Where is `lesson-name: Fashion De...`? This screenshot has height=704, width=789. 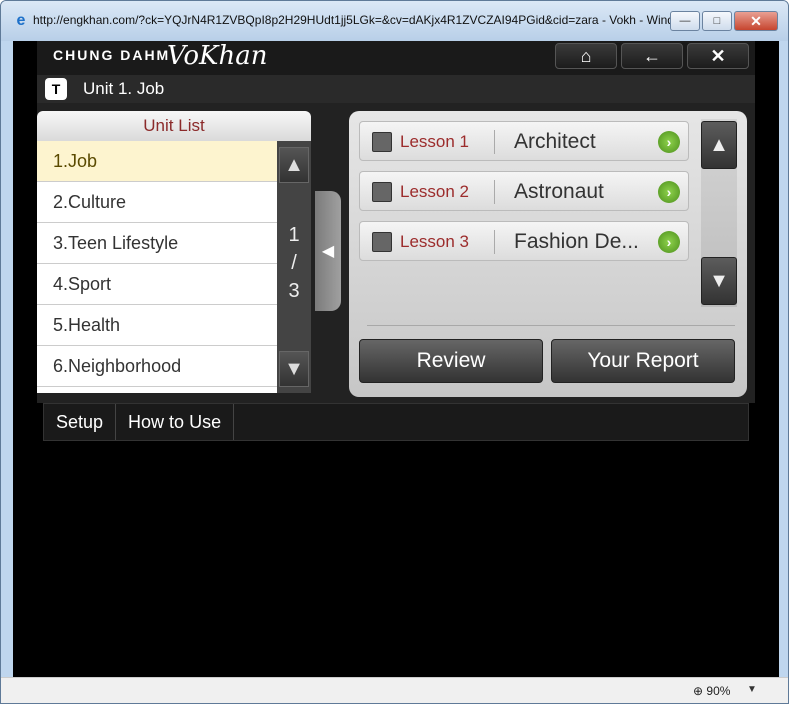
lesson-name: Fashion De... is located at coordinates (576, 241).